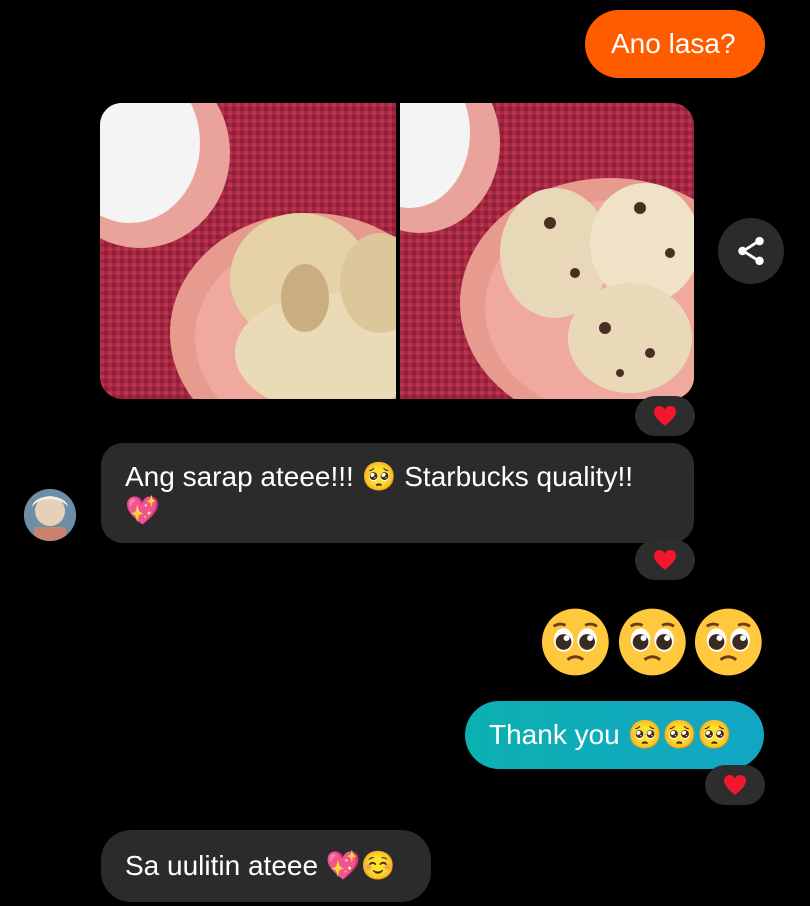 This screenshot has width=810, height=906. Describe the element at coordinates (50, 515) in the screenshot. I see `contact-avatar` at that location.